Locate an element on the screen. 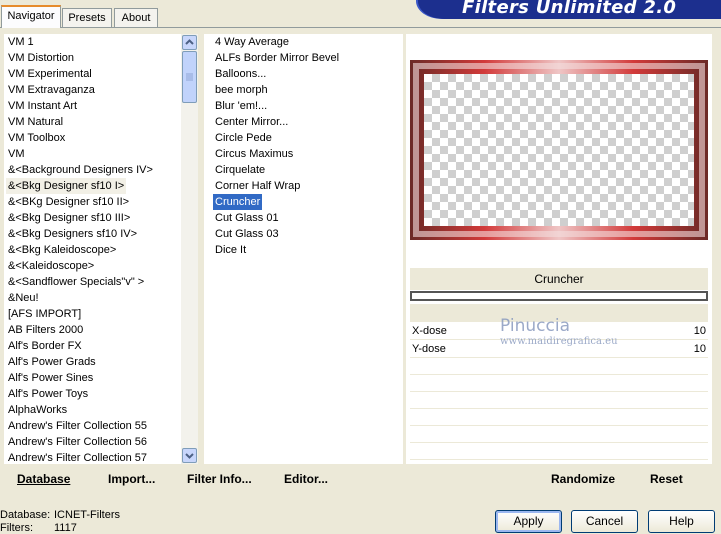 This screenshot has width=721, height=534. chevron-down-icon is located at coordinates (189, 456).